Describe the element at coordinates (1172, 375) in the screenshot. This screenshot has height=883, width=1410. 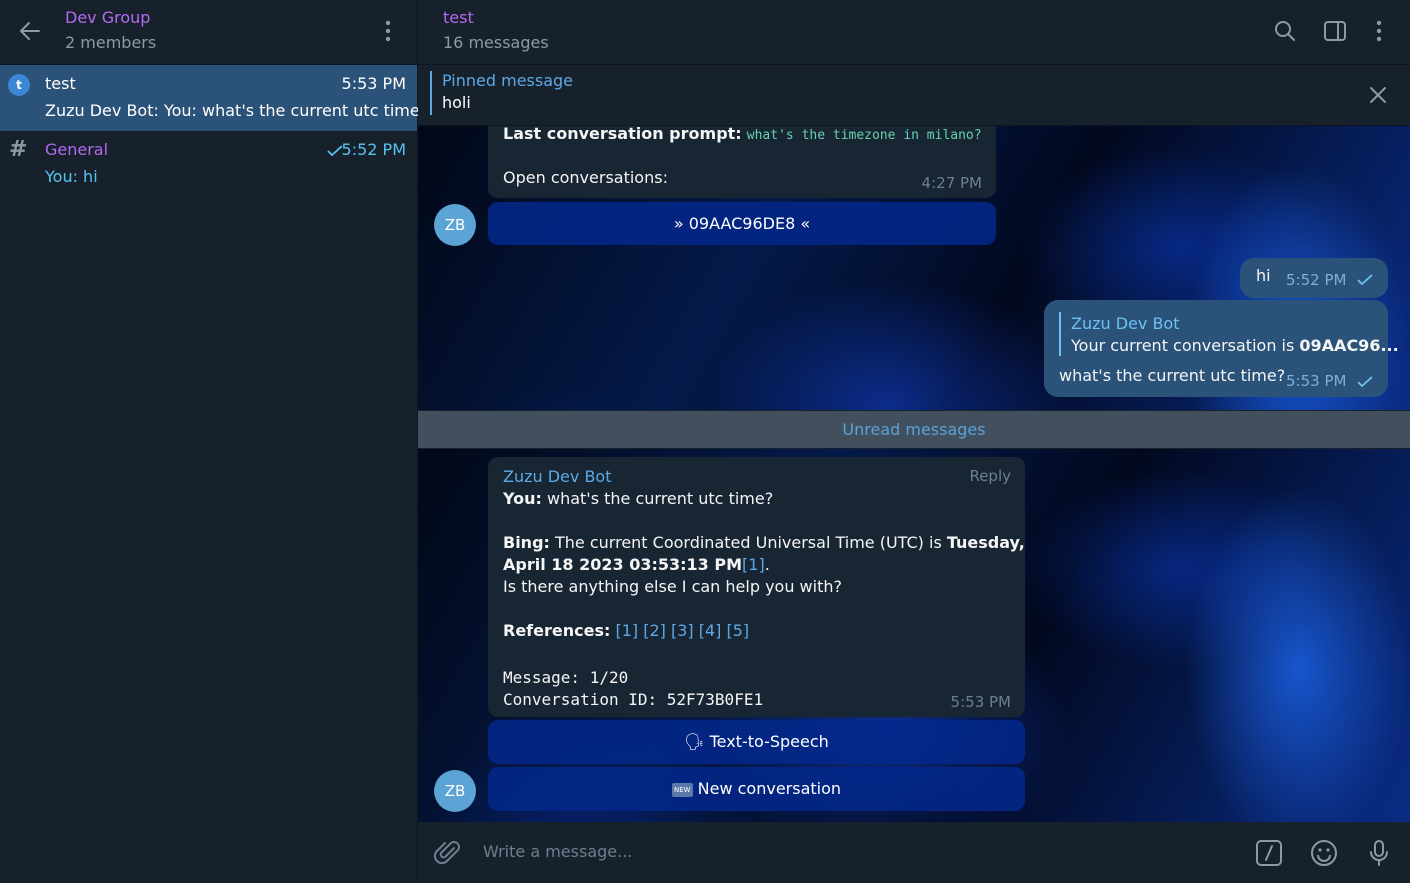
I see `message-text: what's the current utc time?` at that location.